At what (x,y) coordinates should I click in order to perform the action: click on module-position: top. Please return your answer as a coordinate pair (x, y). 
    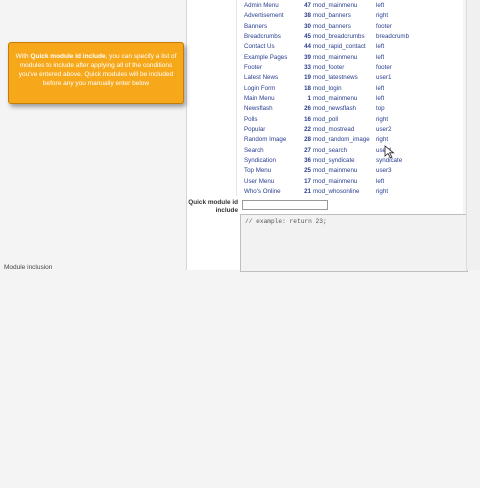
    Looking at the image, I should click on (380, 109).